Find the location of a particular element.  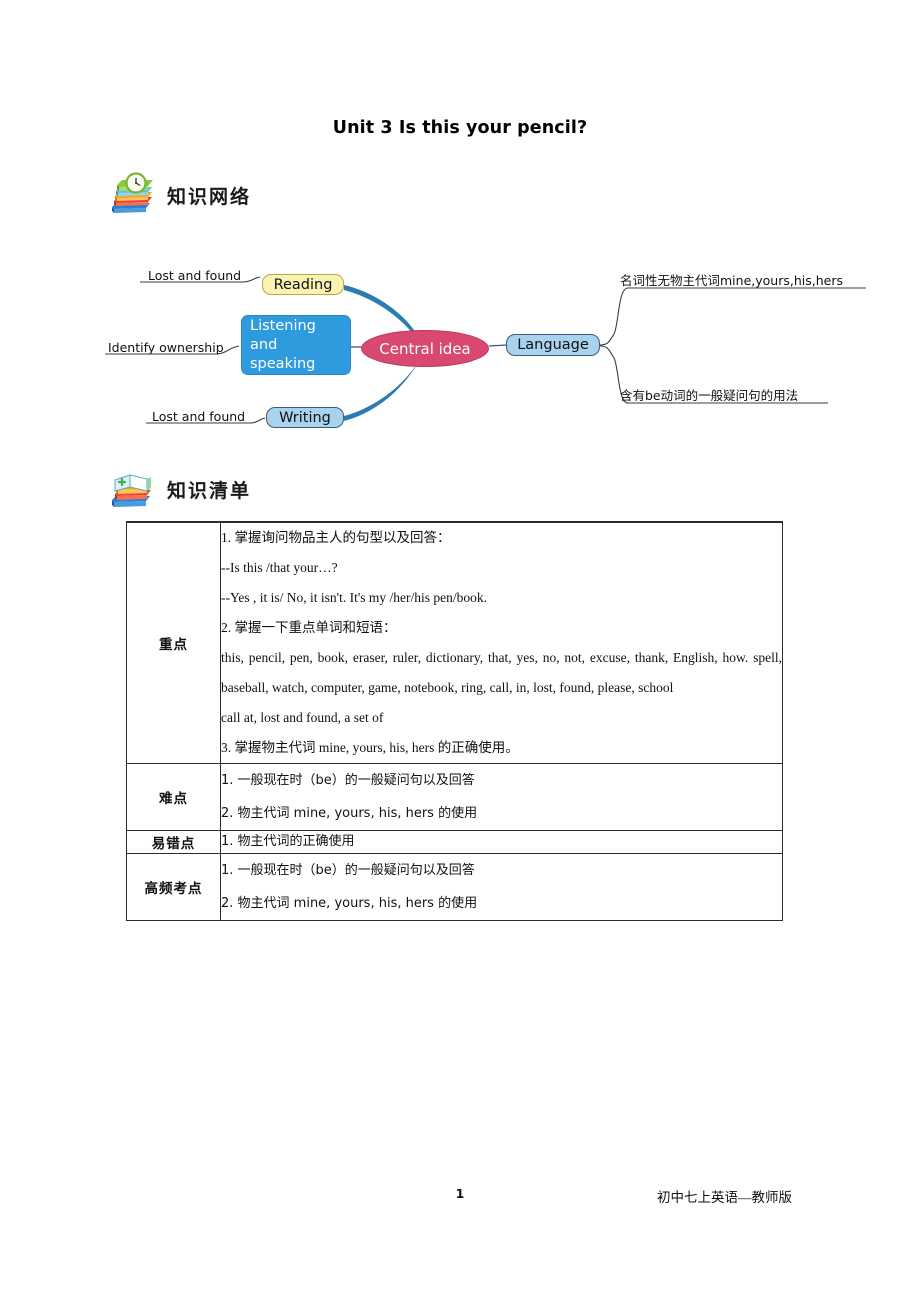

section-heading-knowledge-network: 知识网络 is located at coordinates (178, 195).